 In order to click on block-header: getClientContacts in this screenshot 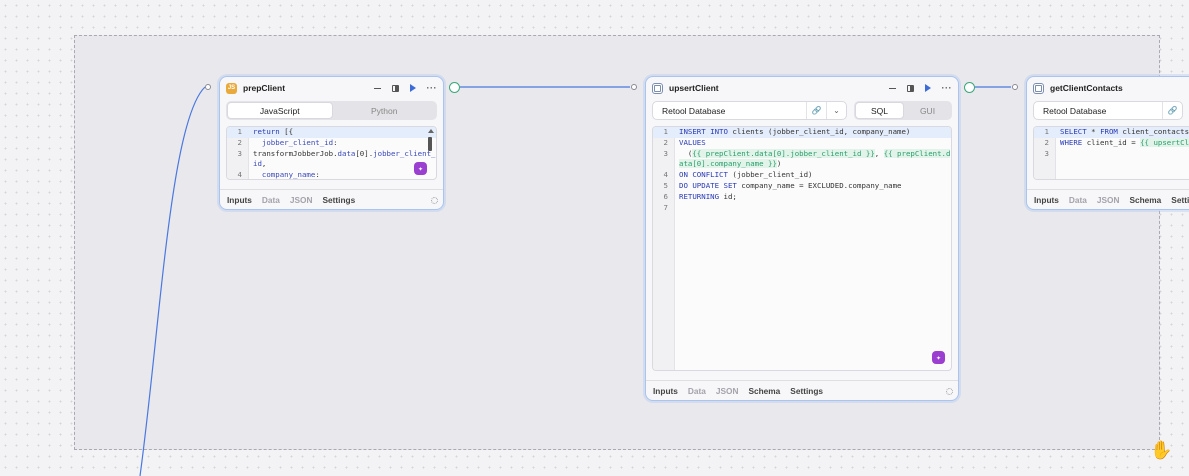, I will do `click(1108, 88)`.